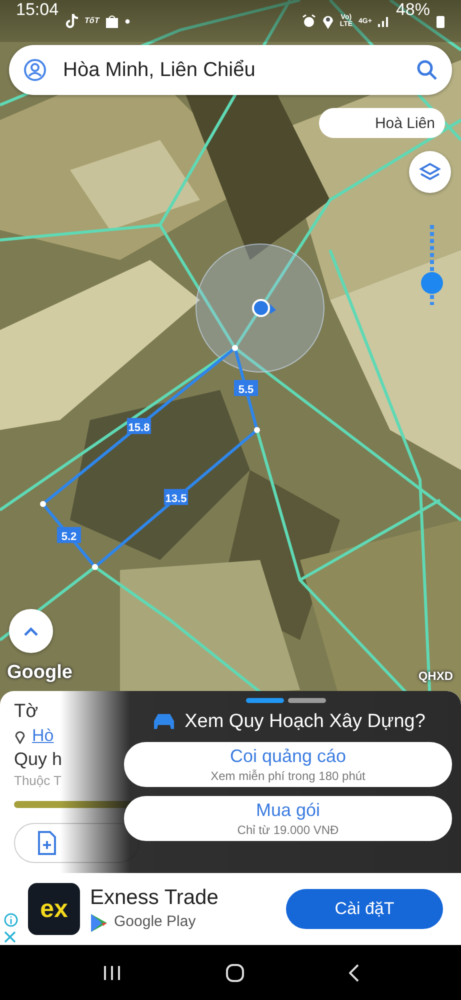 This screenshot has height=1000, width=461. I want to click on pin-outline-icon, so click(20, 736).